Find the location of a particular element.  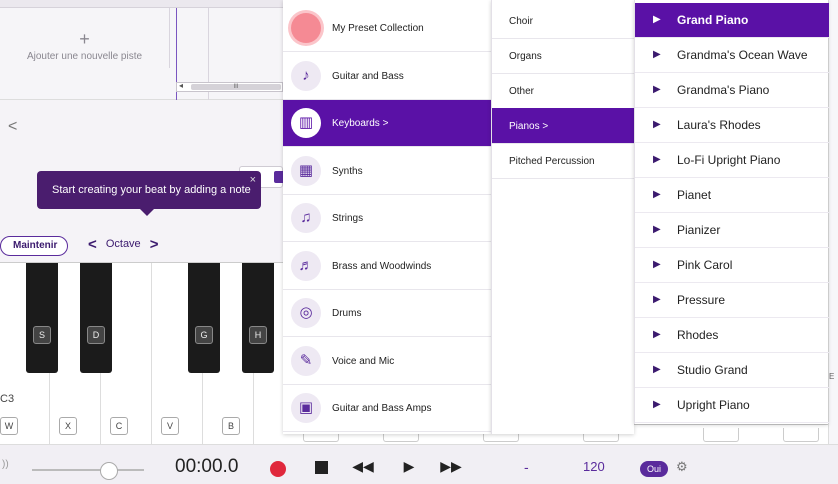

scrollbar-thumb: III is located at coordinates (236, 87).